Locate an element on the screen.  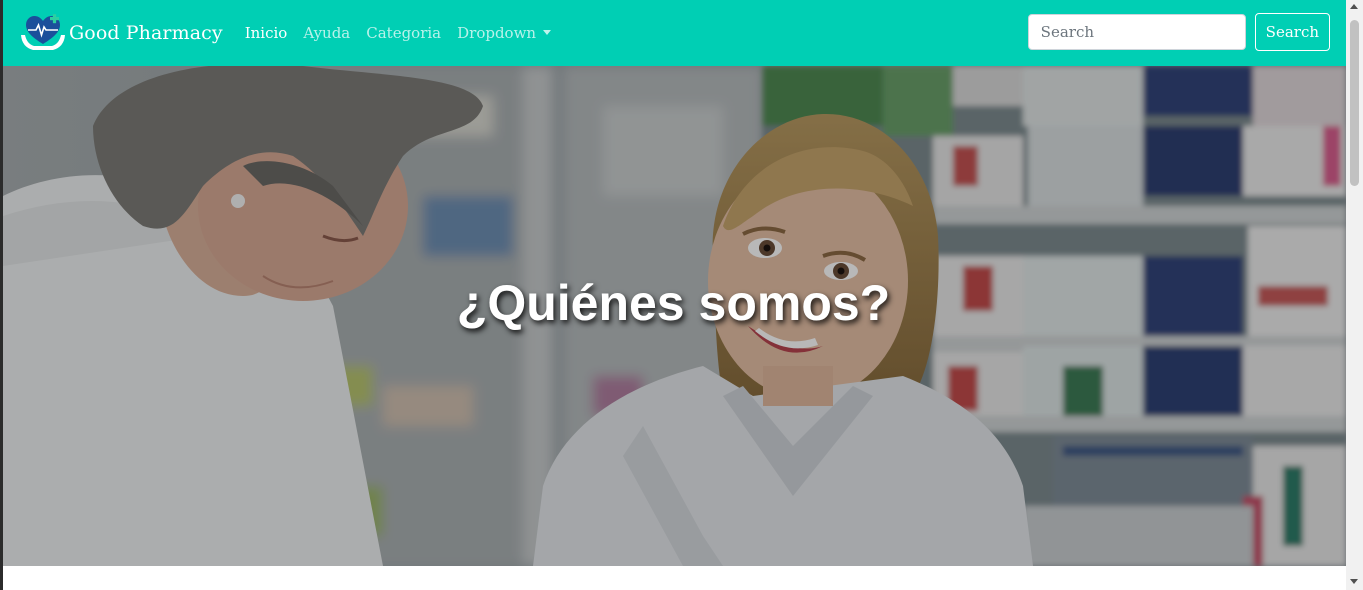
nav-dropdown-label: Dropdown is located at coordinates (497, 33).